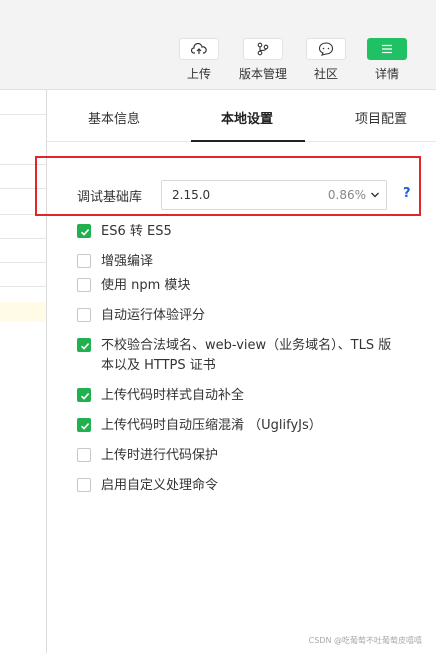  I want to click on details-label: 详情, so click(386, 74).